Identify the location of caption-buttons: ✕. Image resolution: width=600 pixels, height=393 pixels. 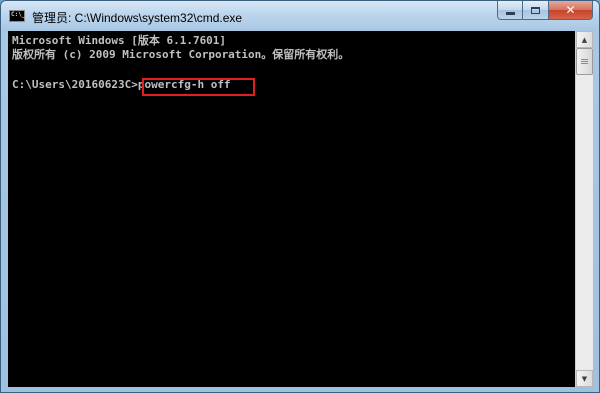
(545, 11).